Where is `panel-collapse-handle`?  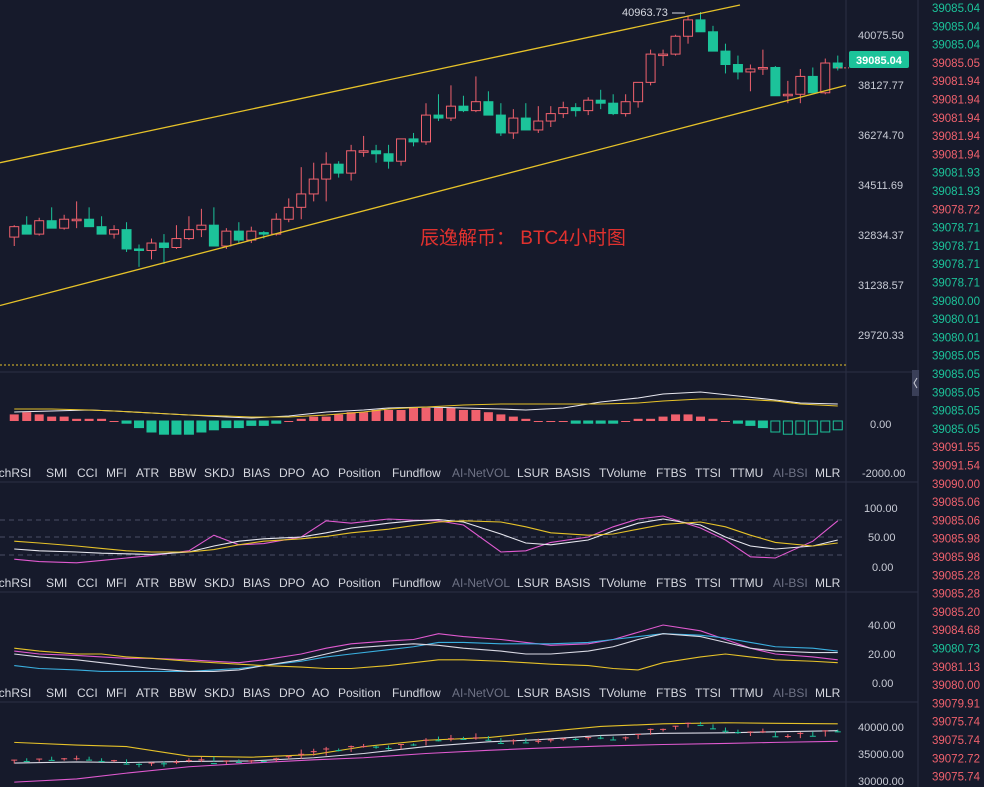 panel-collapse-handle is located at coordinates (915, 383).